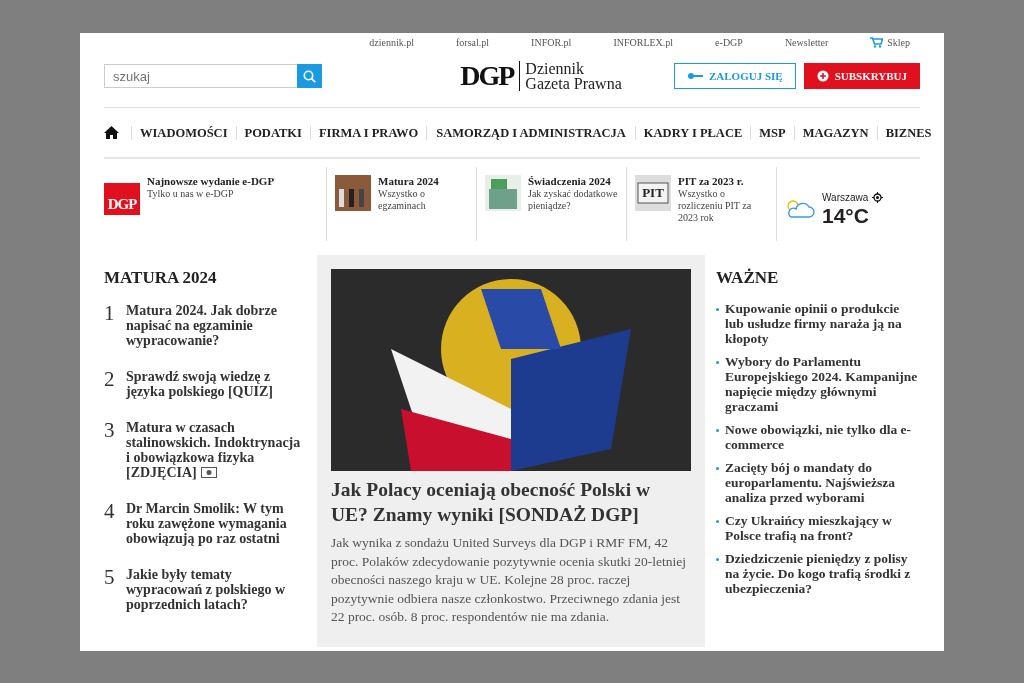 The height and width of the screenshot is (683, 1024). I want to click on article-lead: Jak wynika z sondażu United Surveys dla DGP i RMF FM, 42 proc. Polaków zdecydowanie pozytywnie ocenia skutki 20-letniej obecności naszego kraju w UE. Kolejne 28 proc. raczej pozytywnie odbiera nasze członkostwo. Przeciwnego zdania jest 22 proc. osób. 8 proc. respondentów nie ma zdania., so click(509, 580).